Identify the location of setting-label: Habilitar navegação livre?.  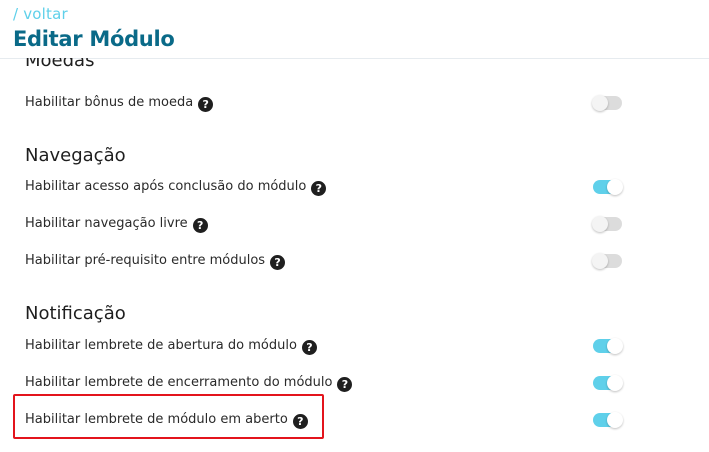
(116, 224).